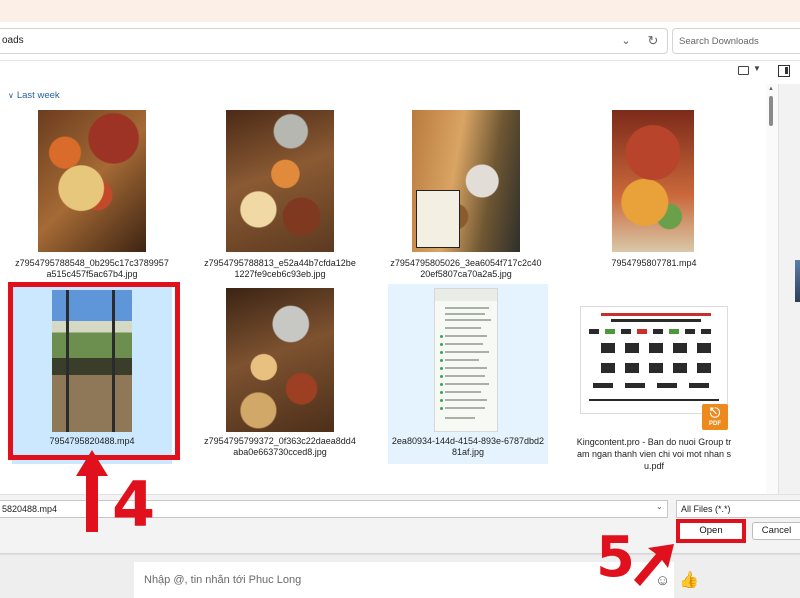 The height and width of the screenshot is (598, 800). What do you see at coordinates (715, 417) in the screenshot?
I see `pdf-file-icon: ⎋ PDF` at bounding box center [715, 417].